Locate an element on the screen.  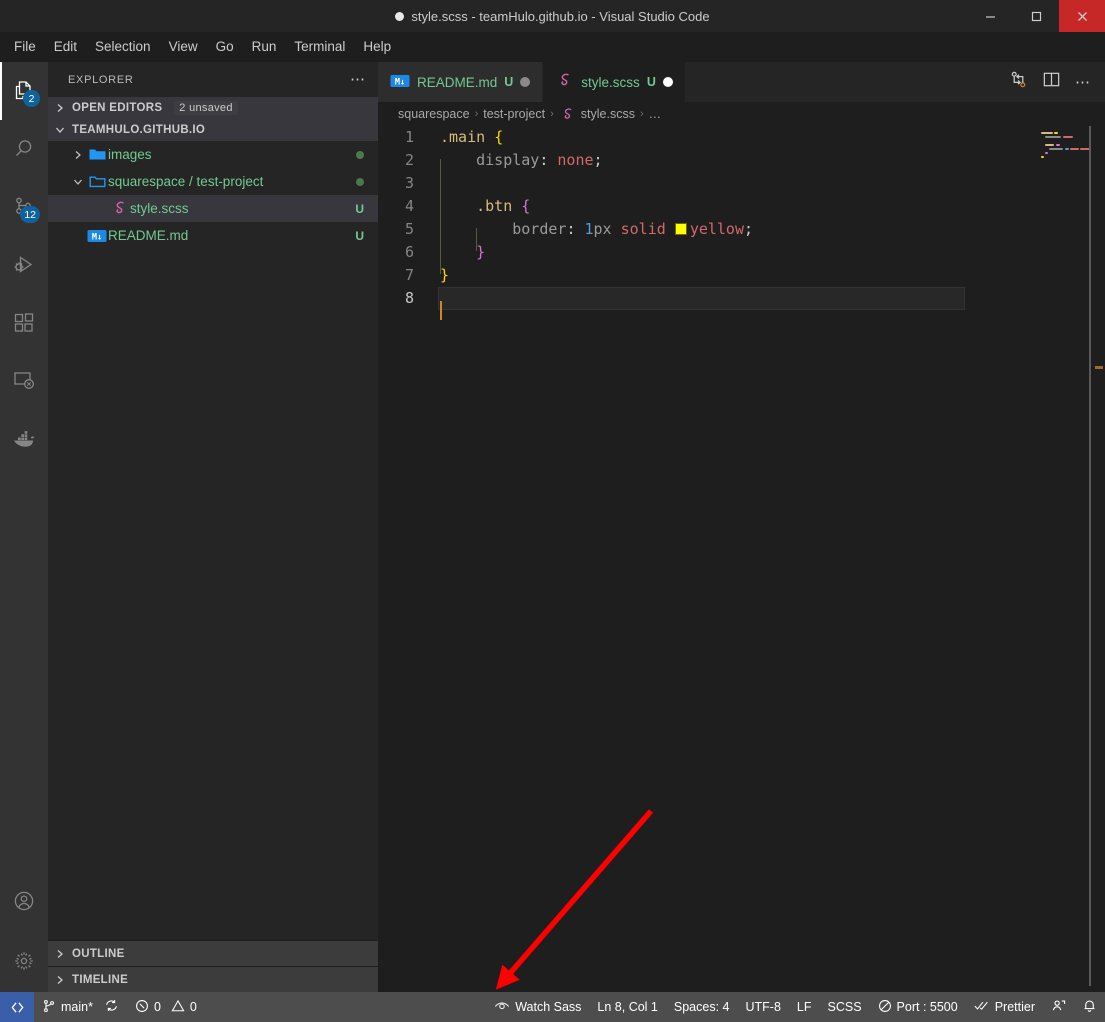
tree-item-label: squarespace / test-project is located at coordinates (186, 181).